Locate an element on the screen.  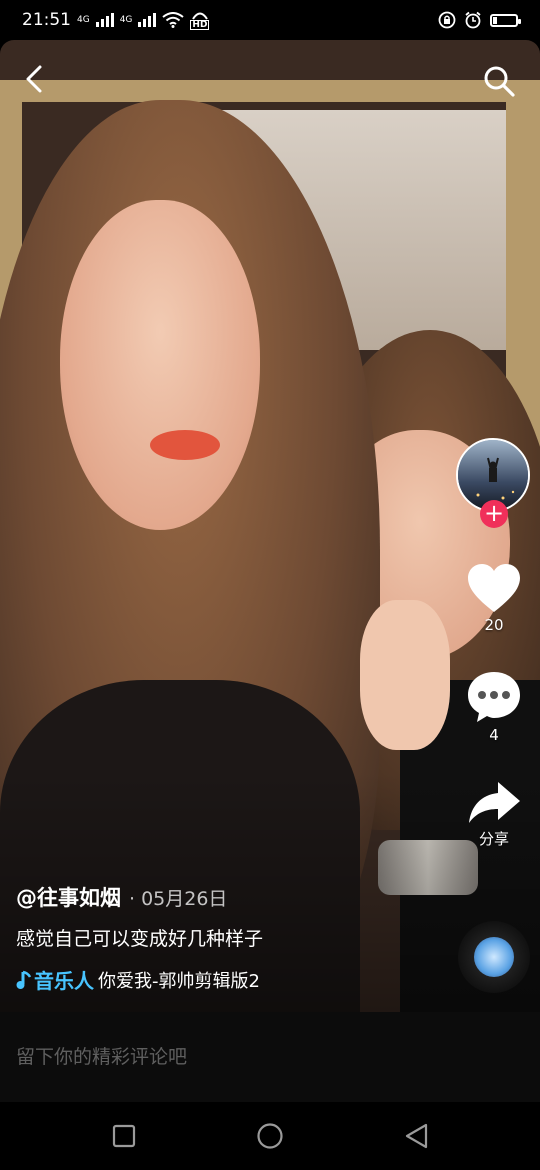
network-label-2: 4G is located at coordinates (126, 20).